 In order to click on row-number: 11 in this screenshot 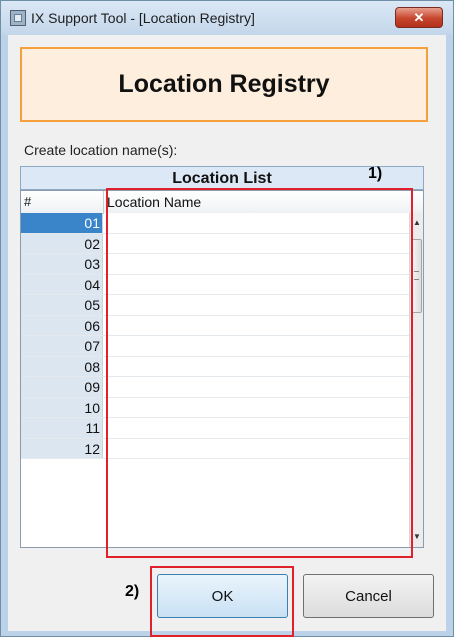, I will do `click(62, 428)`.